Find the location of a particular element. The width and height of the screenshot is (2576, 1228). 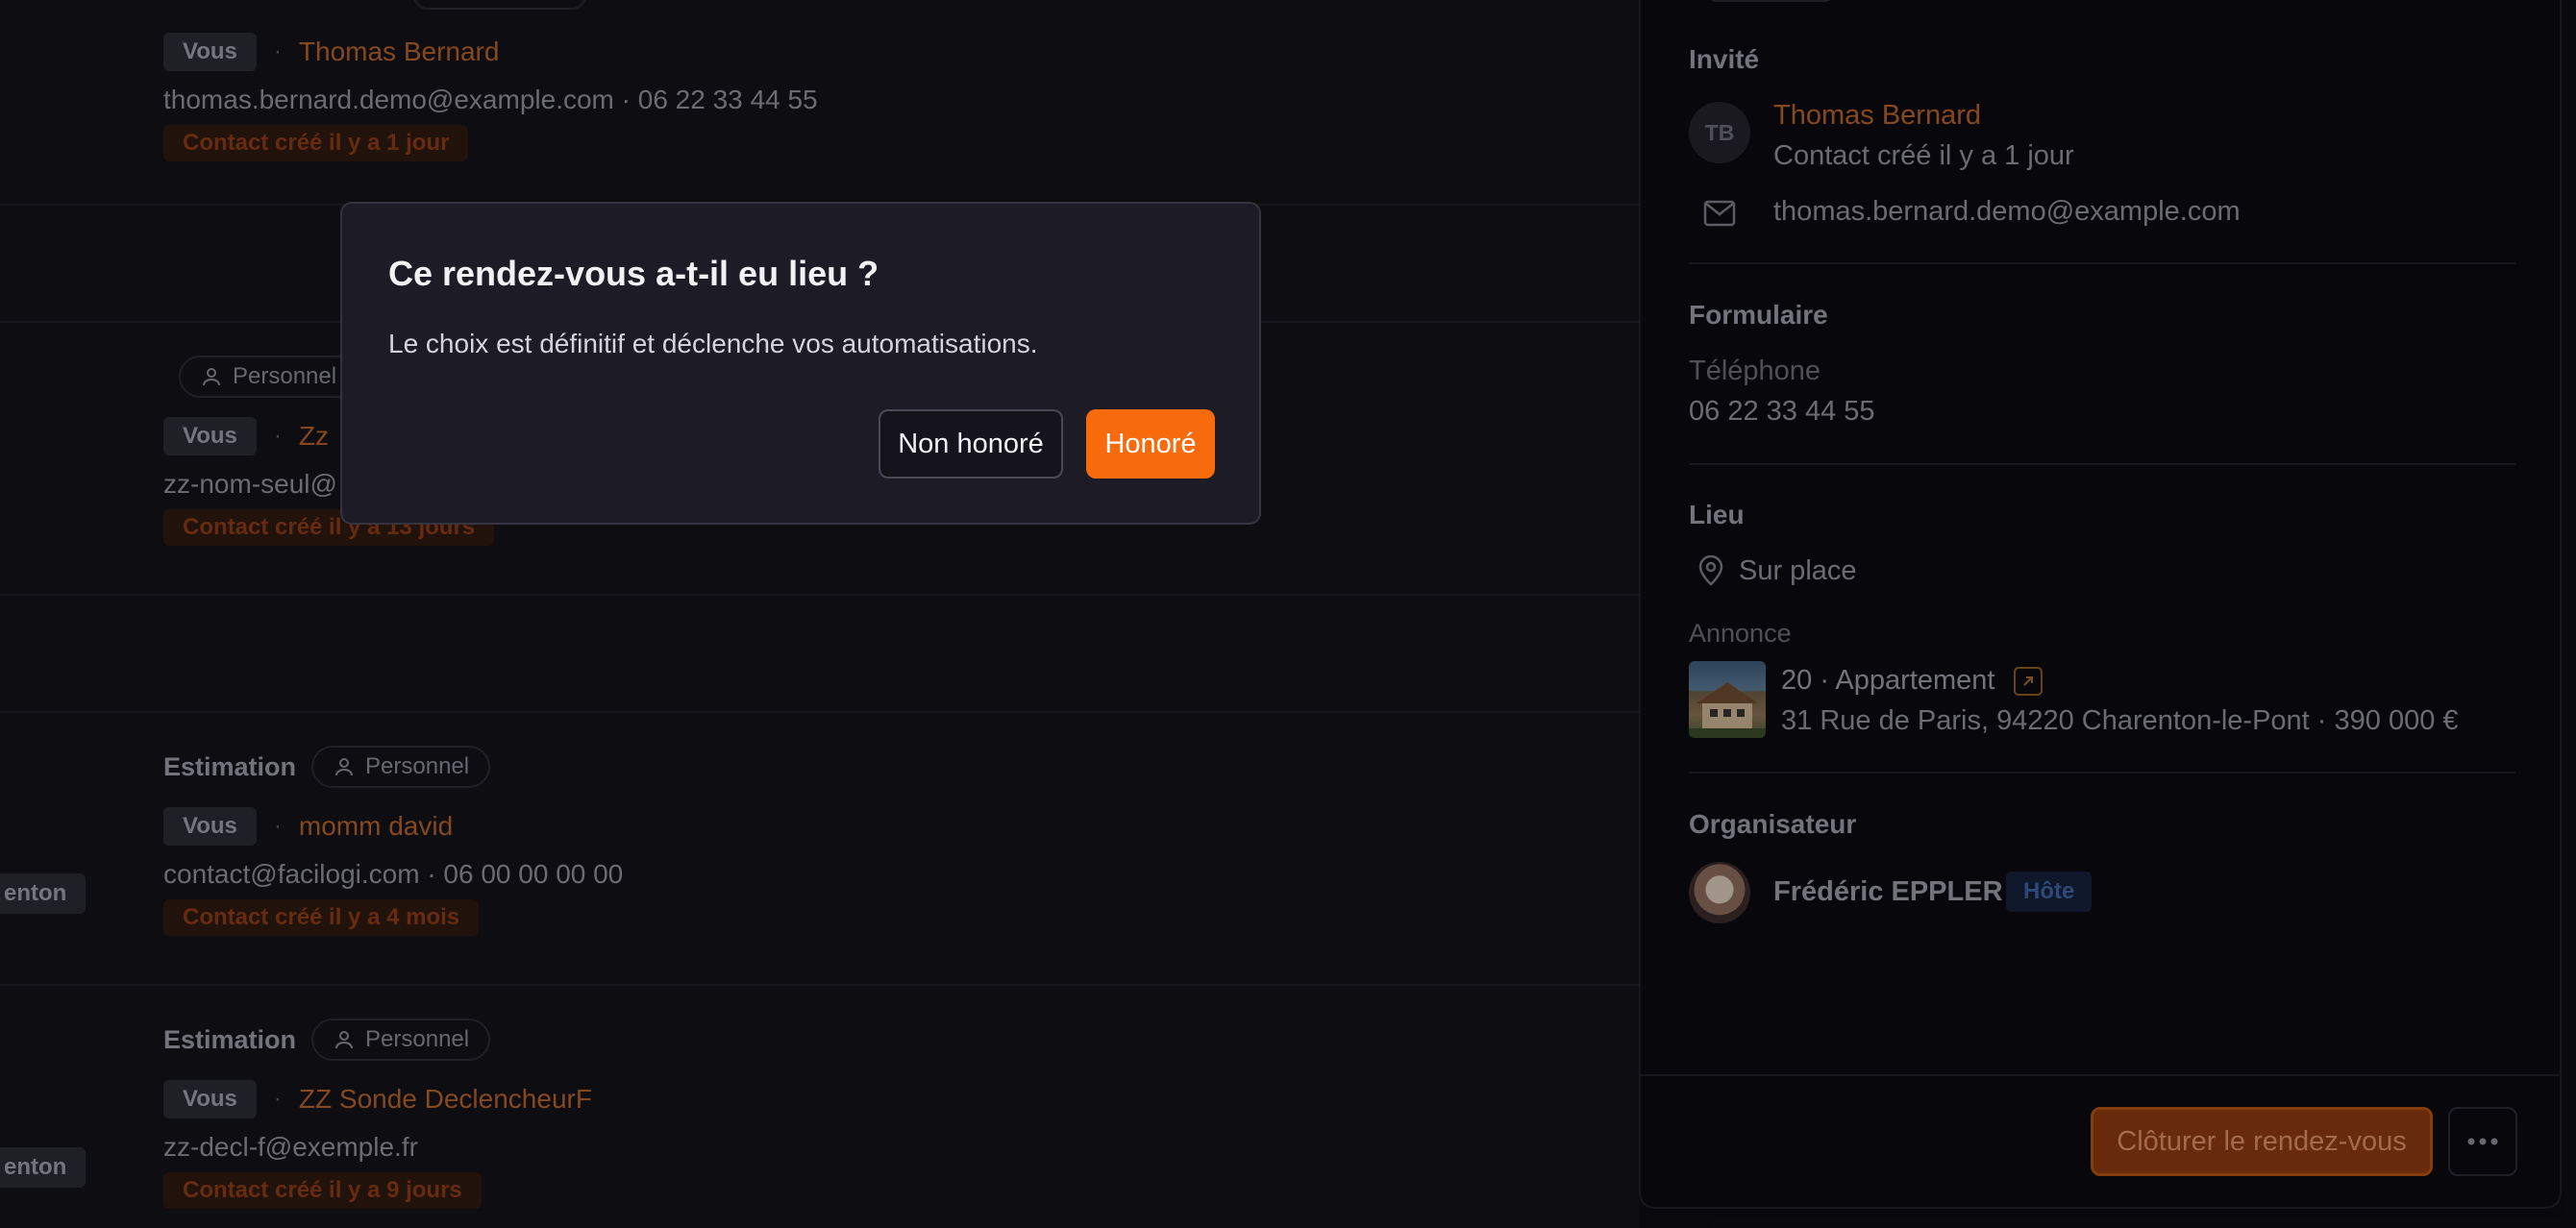

dialog-title: Ce rendez-vous a-t-il eu lieu ? is located at coordinates (633, 273).